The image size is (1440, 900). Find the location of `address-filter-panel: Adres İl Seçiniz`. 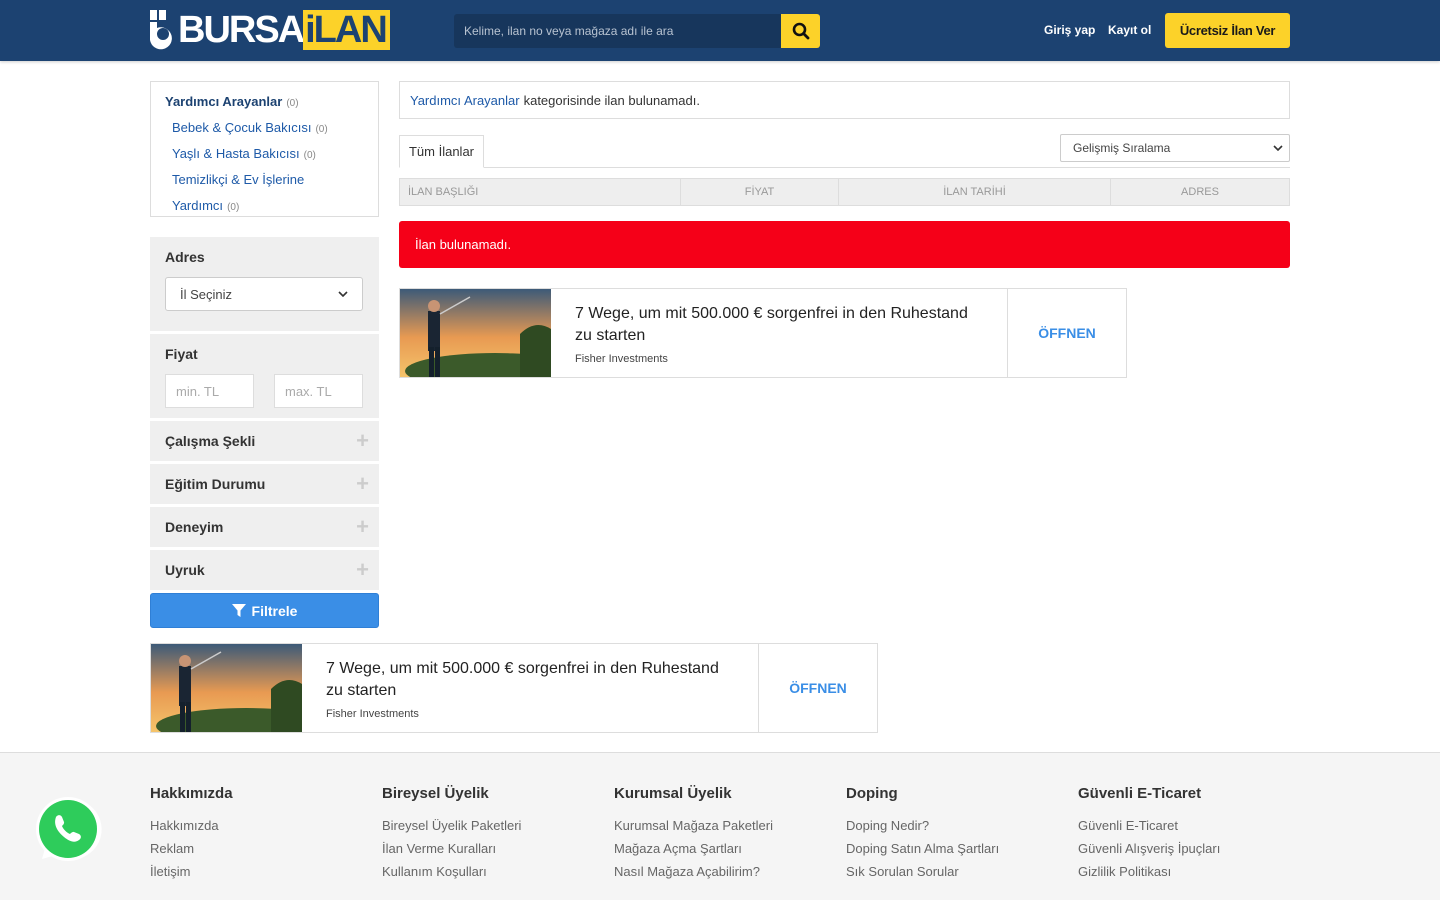

address-filter-panel: Adres İl Seçiniz is located at coordinates (264, 284).